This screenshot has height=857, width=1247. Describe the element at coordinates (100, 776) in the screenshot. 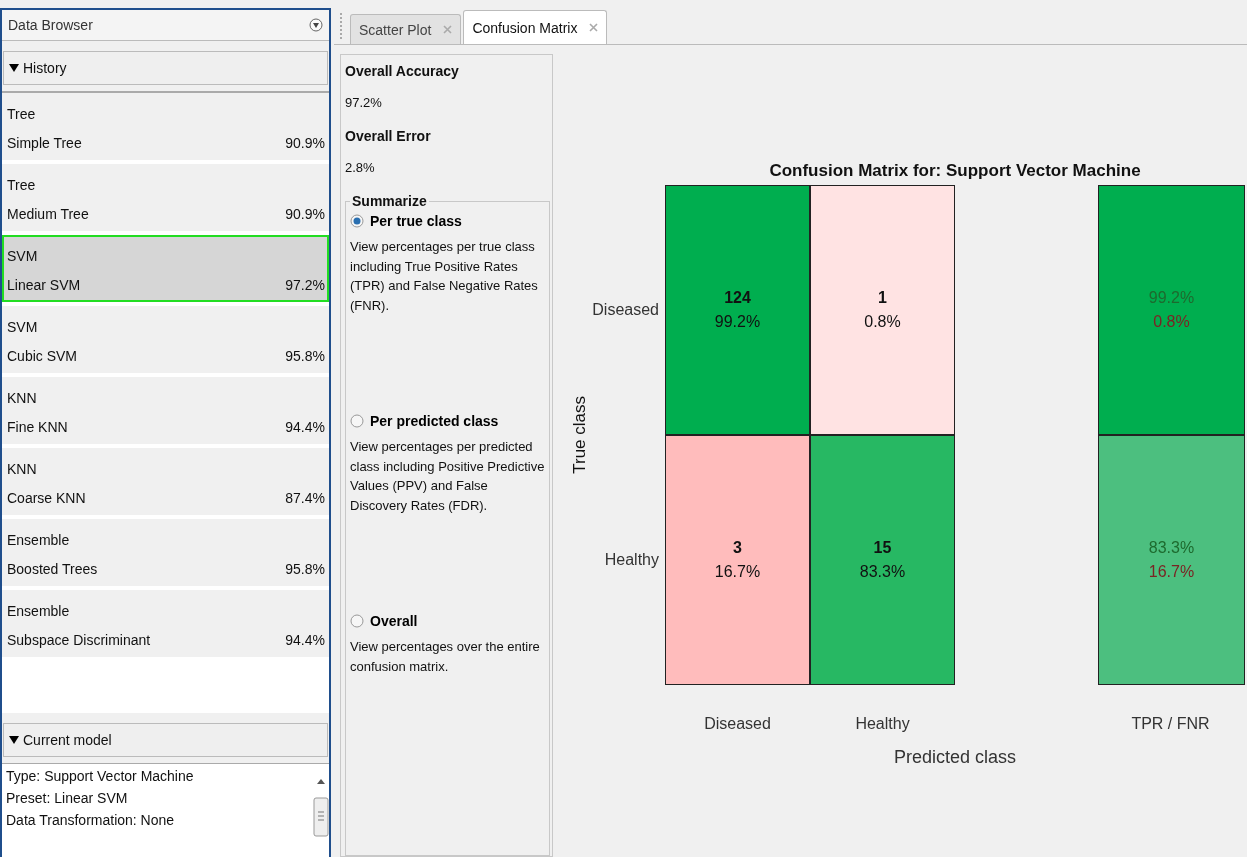

I see `model-detail: Type: Support Vector Machine` at that location.